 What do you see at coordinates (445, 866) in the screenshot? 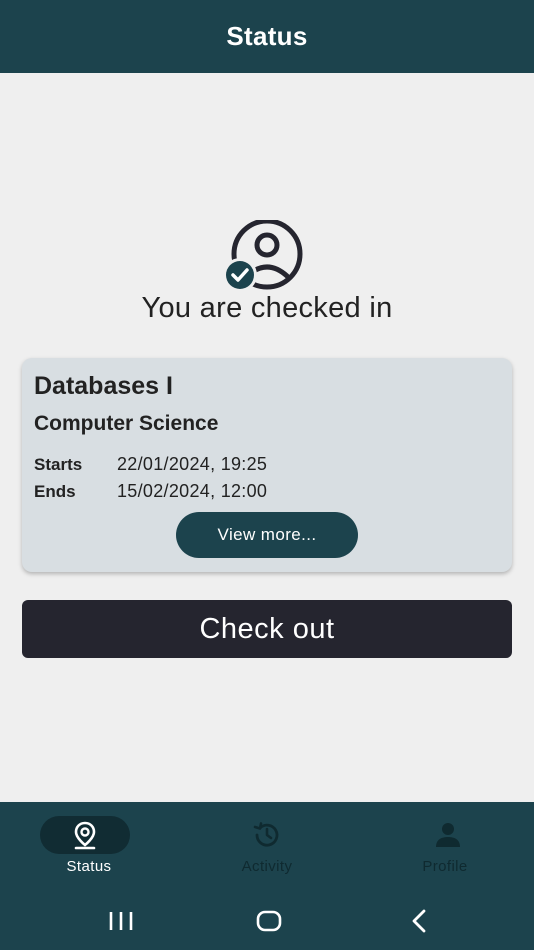
I see `nav-label-profile: Profile` at bounding box center [445, 866].